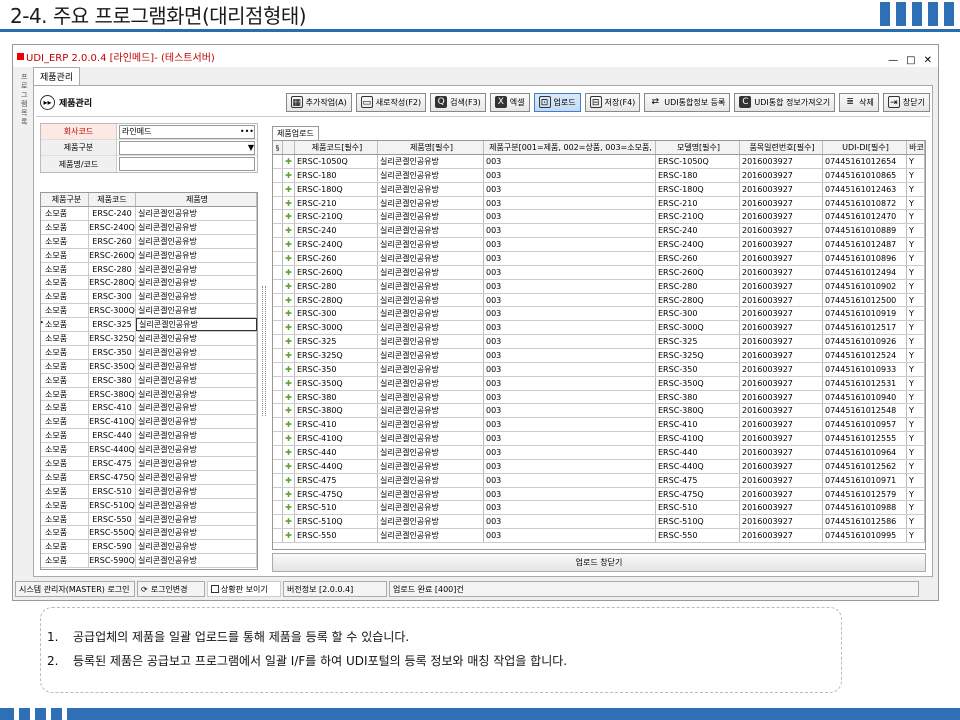 This screenshot has width=960, height=720. Describe the element at coordinates (865, 272) in the screenshot. I see `grid-cell: 07445161012494` at that location.